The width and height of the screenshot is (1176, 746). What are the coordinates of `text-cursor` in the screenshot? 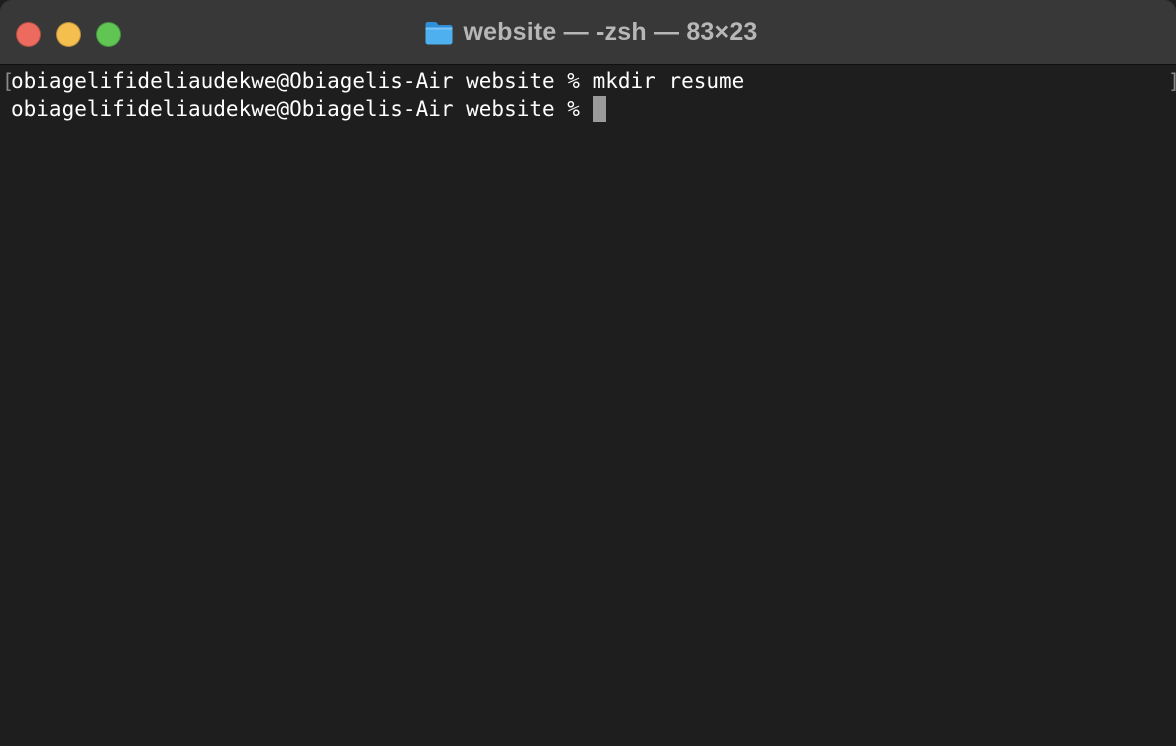 It's located at (599, 108).